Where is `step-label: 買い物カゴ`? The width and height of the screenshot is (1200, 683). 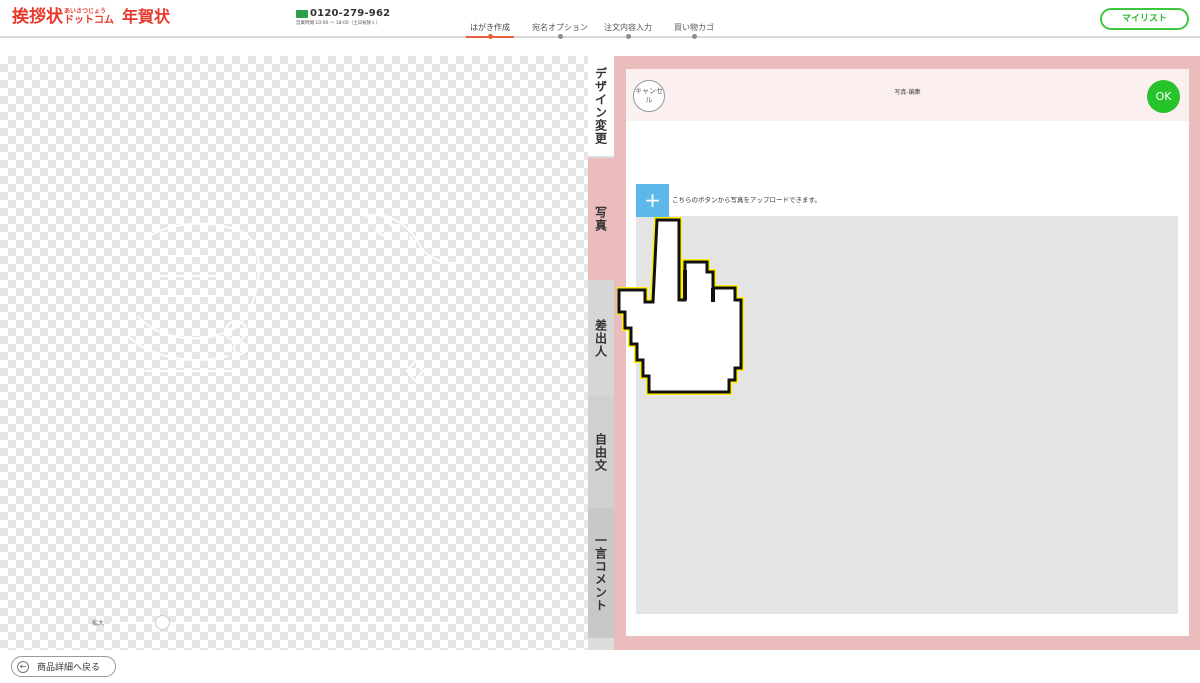 step-label: 買い物カゴ is located at coordinates (694, 27).